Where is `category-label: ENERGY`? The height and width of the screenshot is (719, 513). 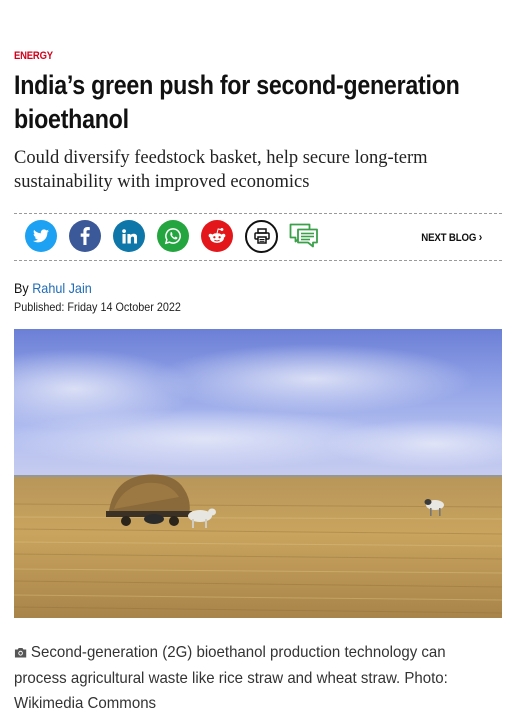 category-label: ENERGY is located at coordinates (33, 56).